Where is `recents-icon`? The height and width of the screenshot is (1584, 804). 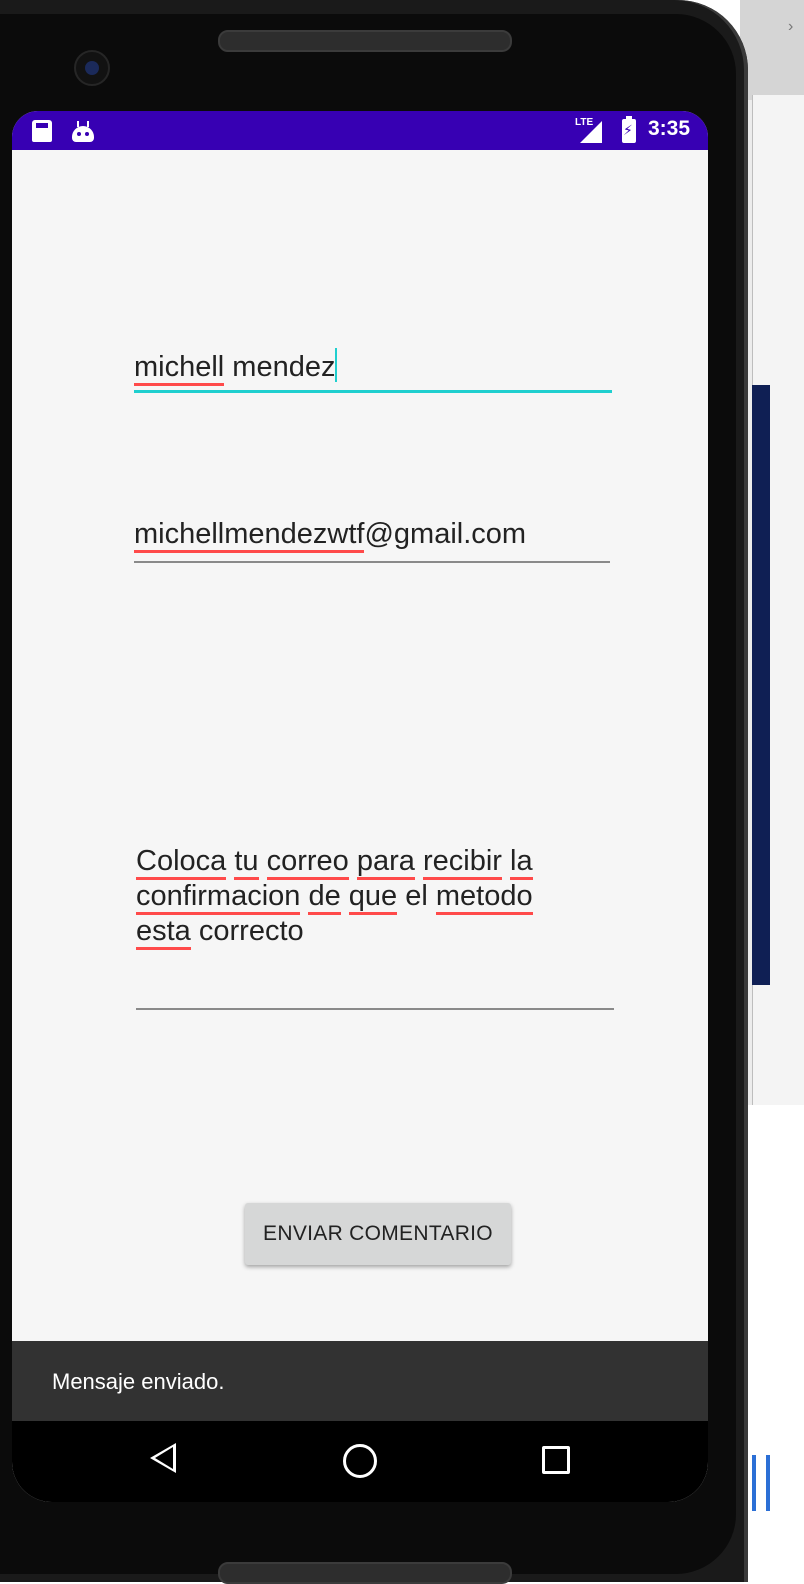
recents-icon is located at coordinates (556, 1460).